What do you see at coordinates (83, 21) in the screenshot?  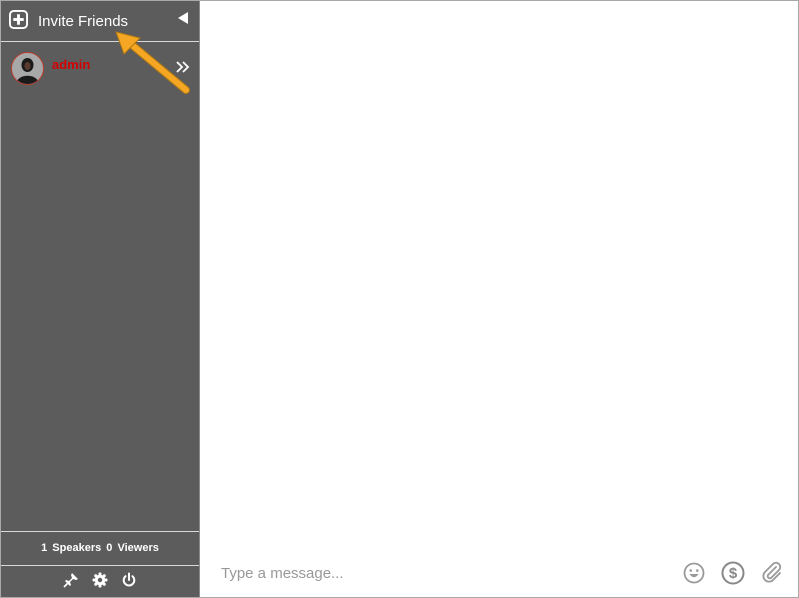 I see `invite-friends-label: Invite Friends` at bounding box center [83, 21].